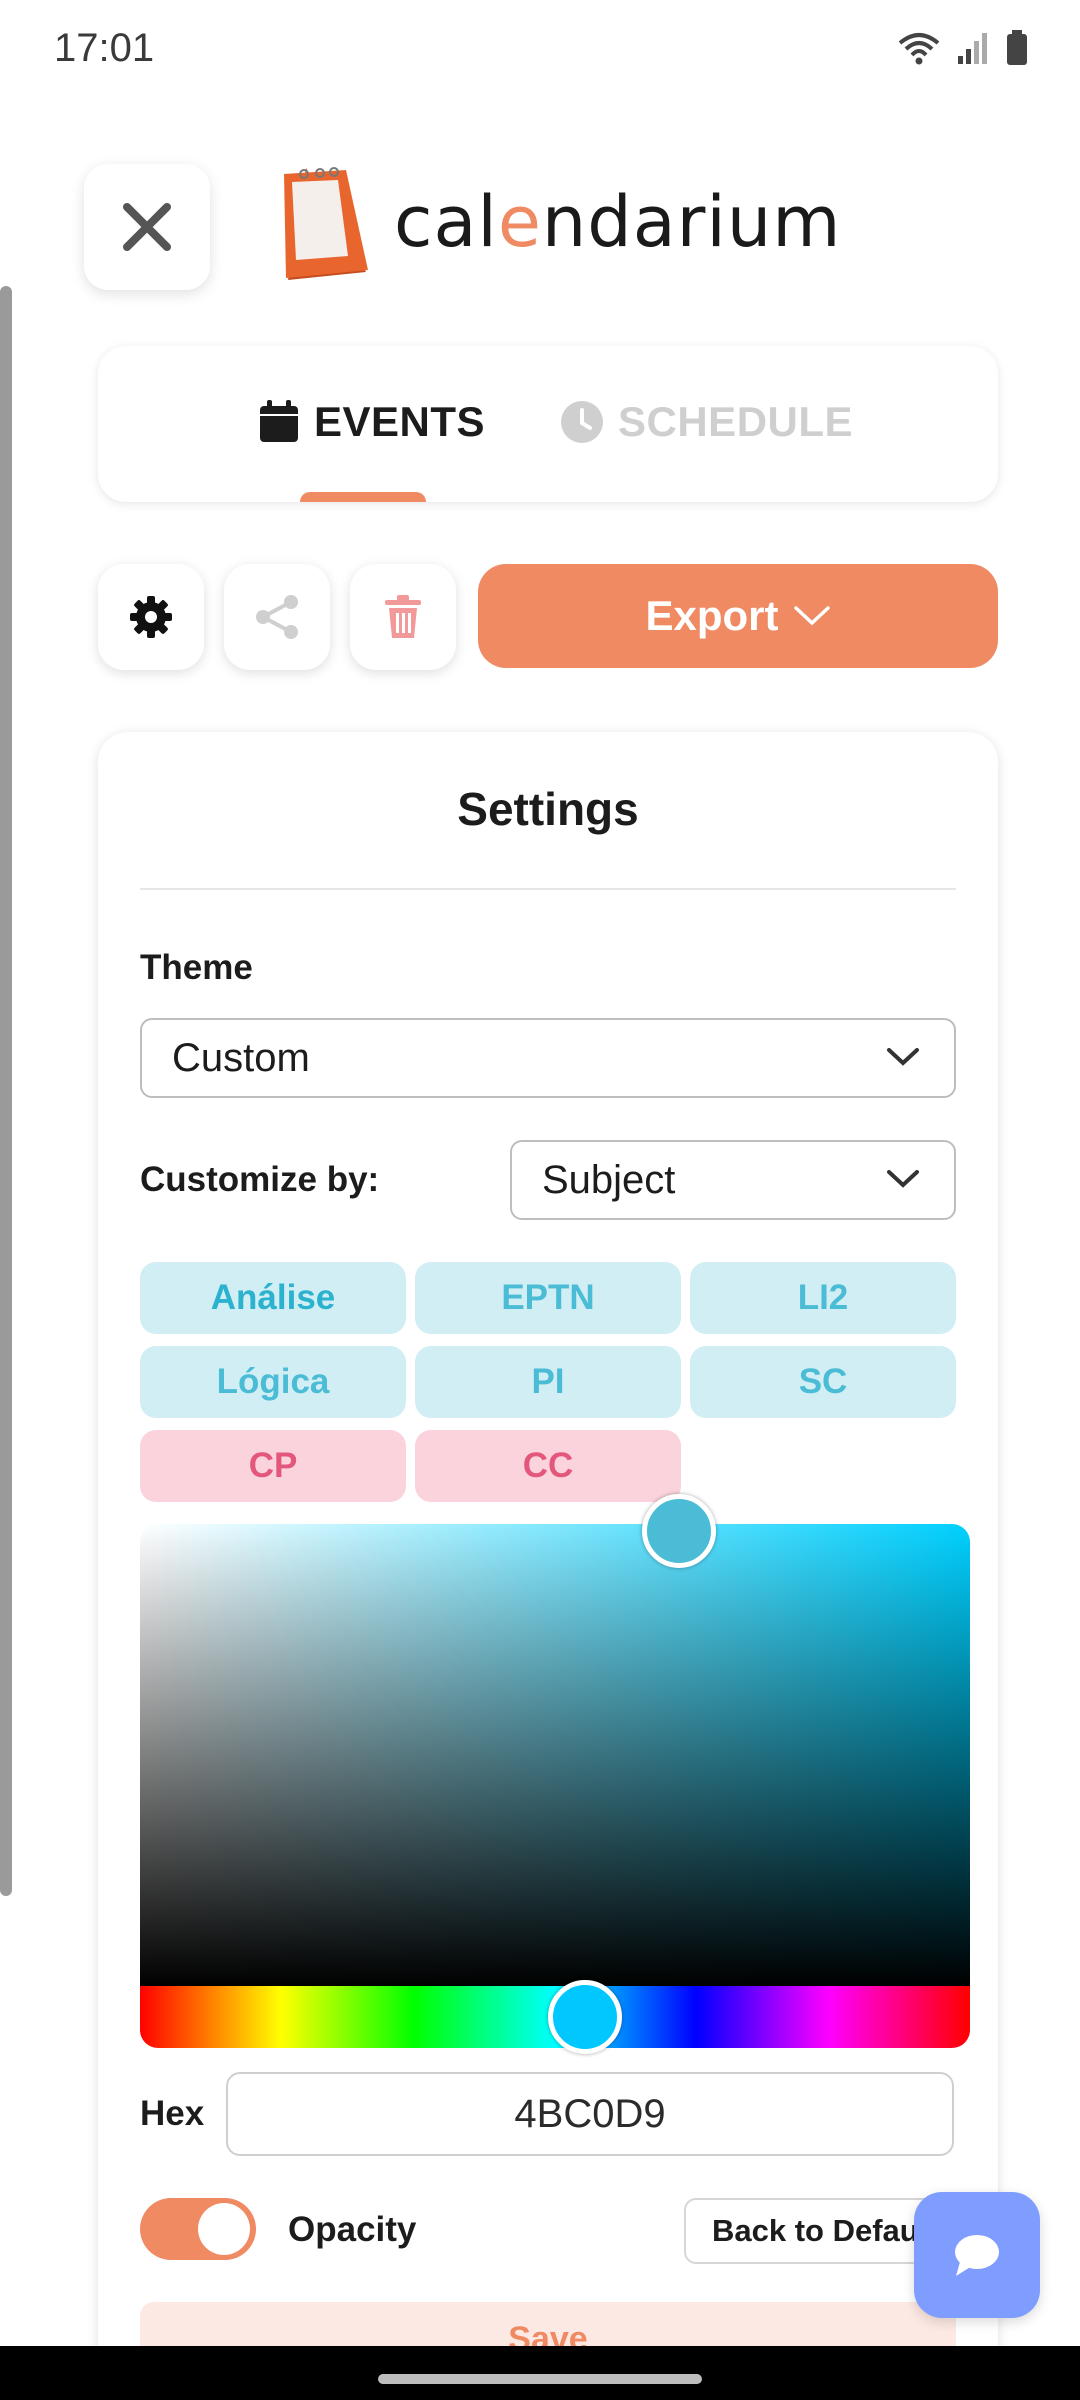 The width and height of the screenshot is (1080, 2400). What do you see at coordinates (363, 497) in the screenshot?
I see `active-tab-indicator` at bounding box center [363, 497].